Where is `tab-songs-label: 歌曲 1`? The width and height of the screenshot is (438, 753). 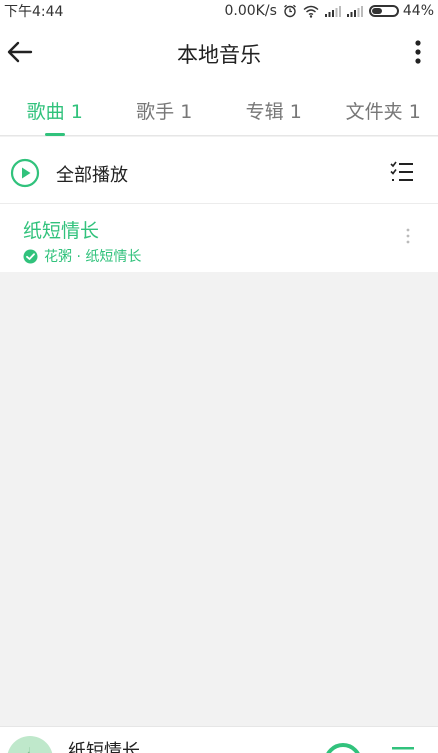
tab-songs-label: 歌曲 1 is located at coordinates (54, 112).